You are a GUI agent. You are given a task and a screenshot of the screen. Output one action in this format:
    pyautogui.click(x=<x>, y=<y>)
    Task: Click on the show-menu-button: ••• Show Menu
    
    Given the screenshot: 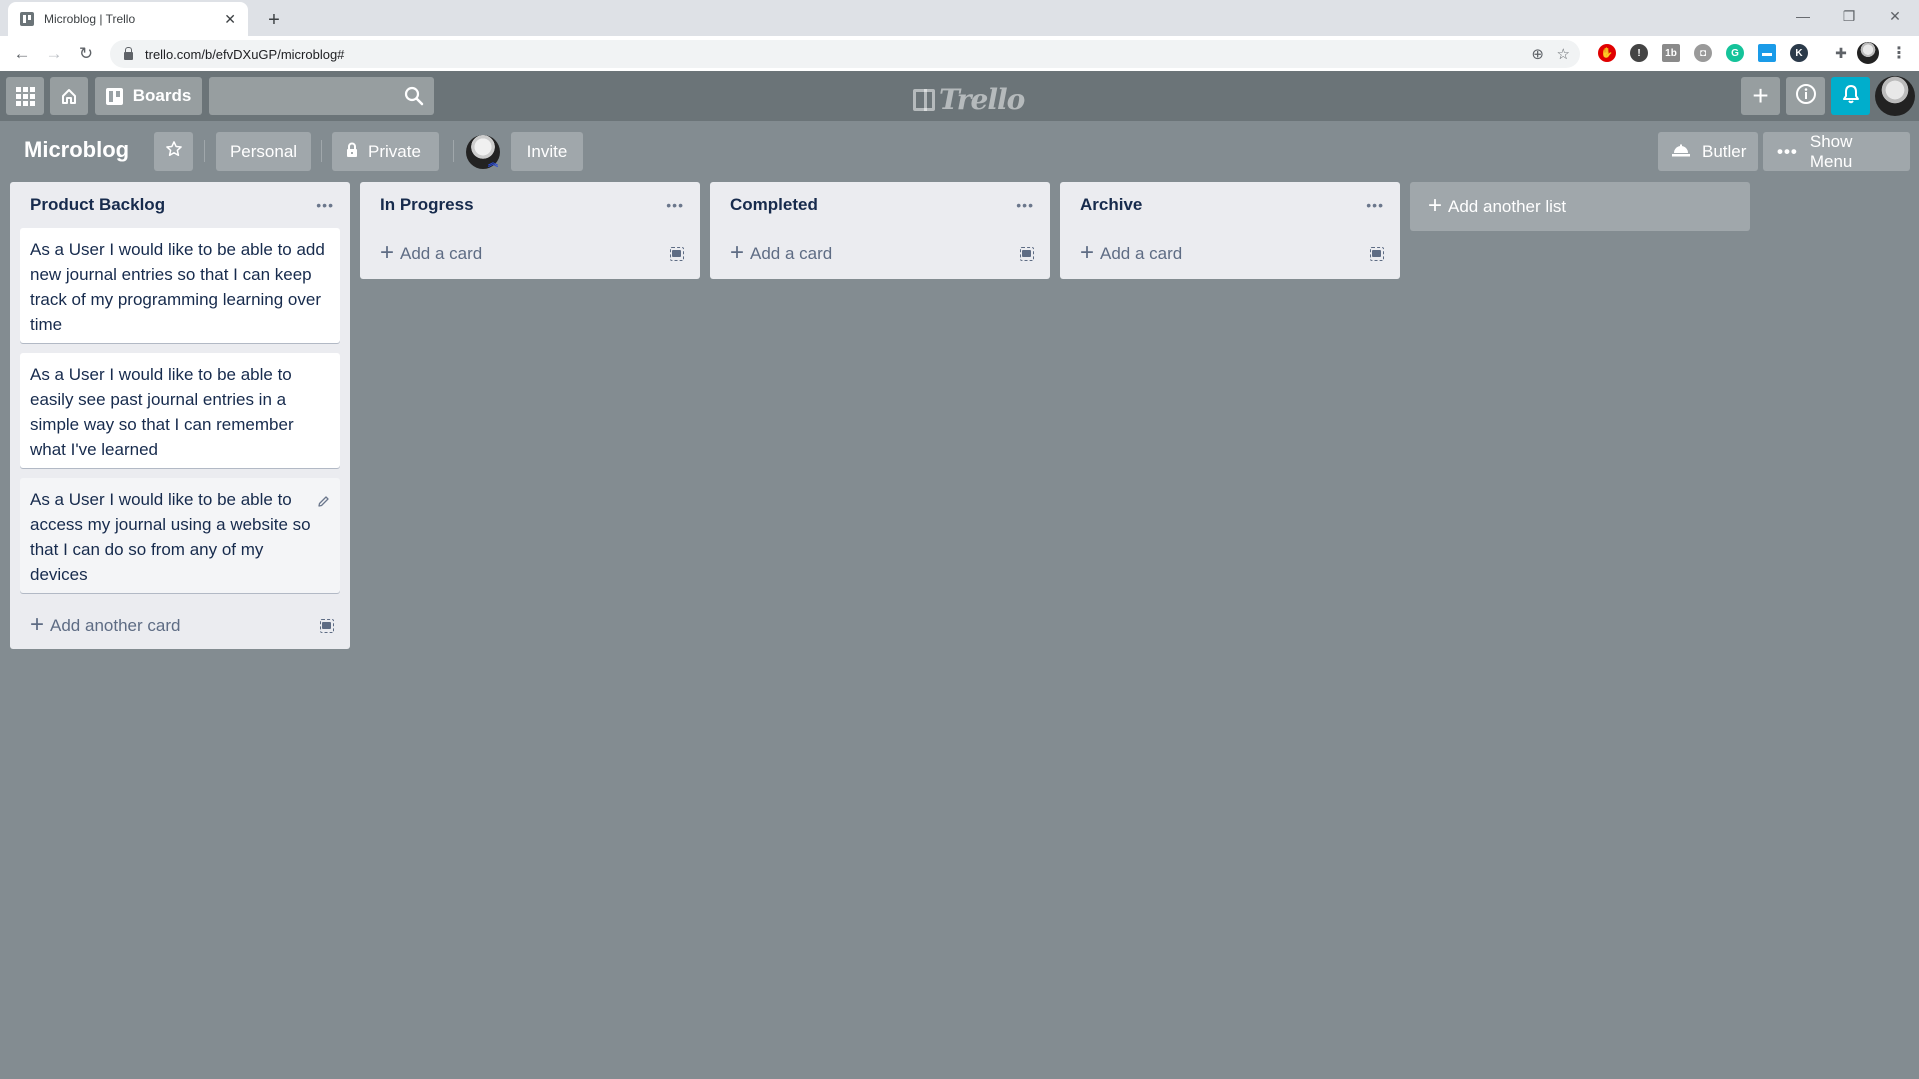 What is the action you would take?
    pyautogui.click(x=1836, y=151)
    